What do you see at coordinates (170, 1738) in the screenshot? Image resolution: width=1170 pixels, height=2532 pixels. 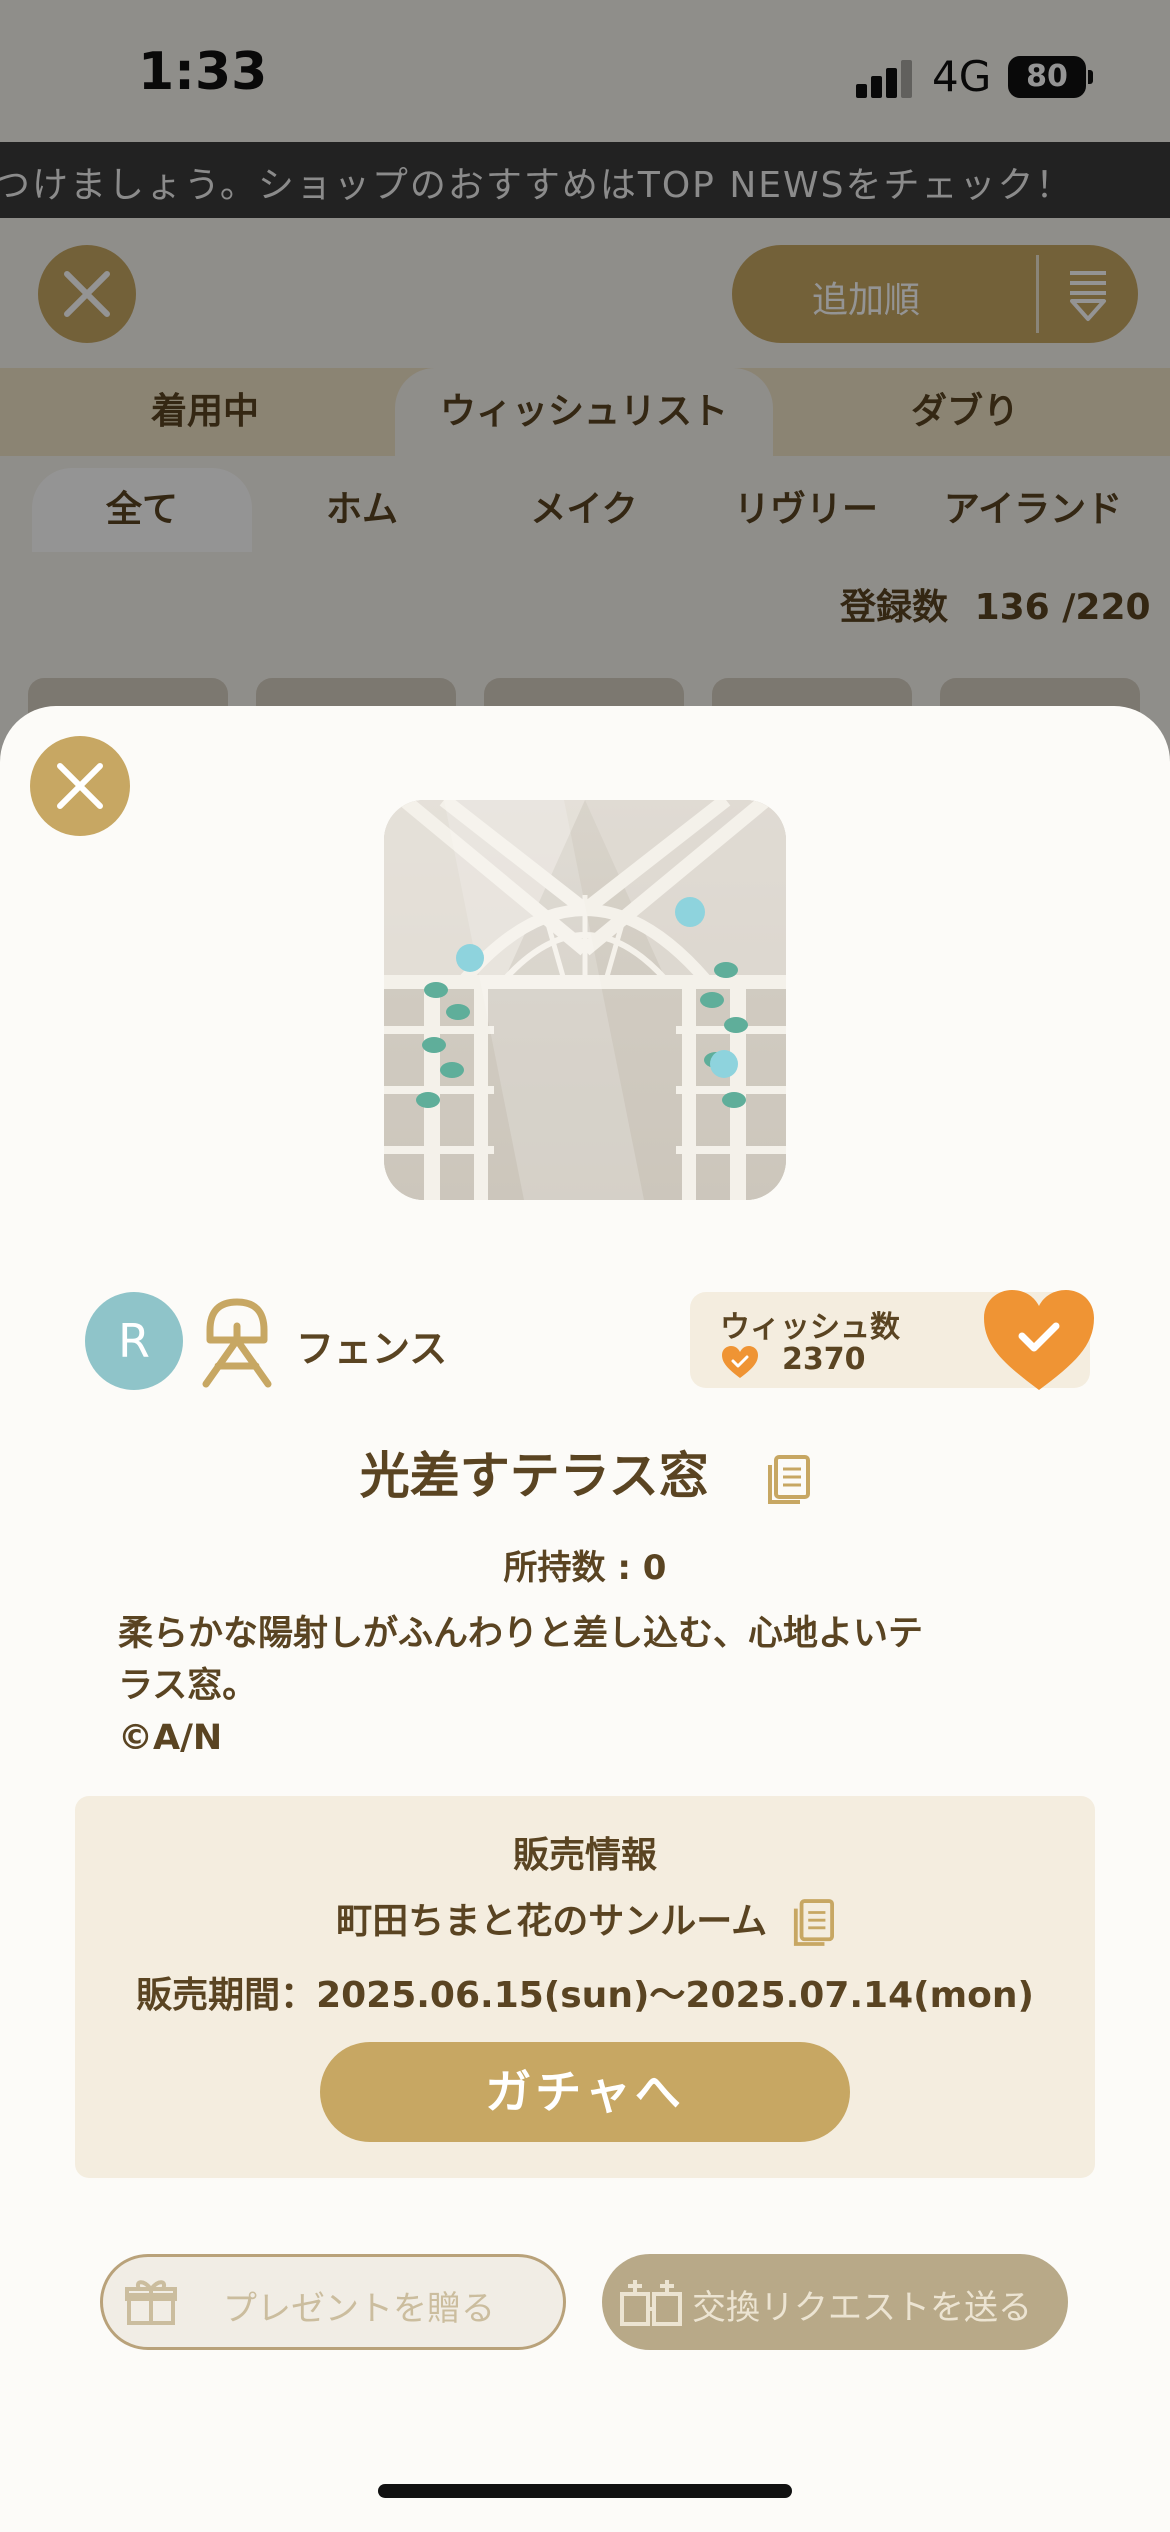 I see `copyright: ©A/N` at bounding box center [170, 1738].